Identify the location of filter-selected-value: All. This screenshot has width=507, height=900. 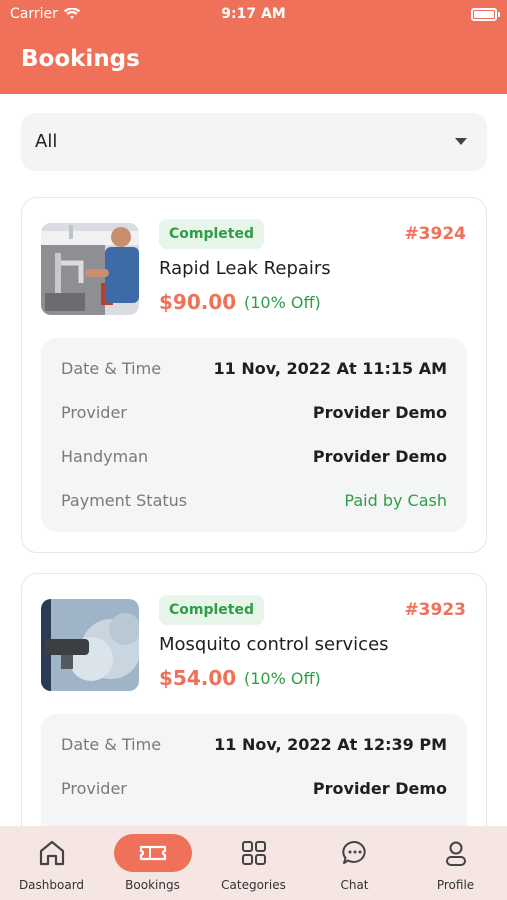
(46, 141).